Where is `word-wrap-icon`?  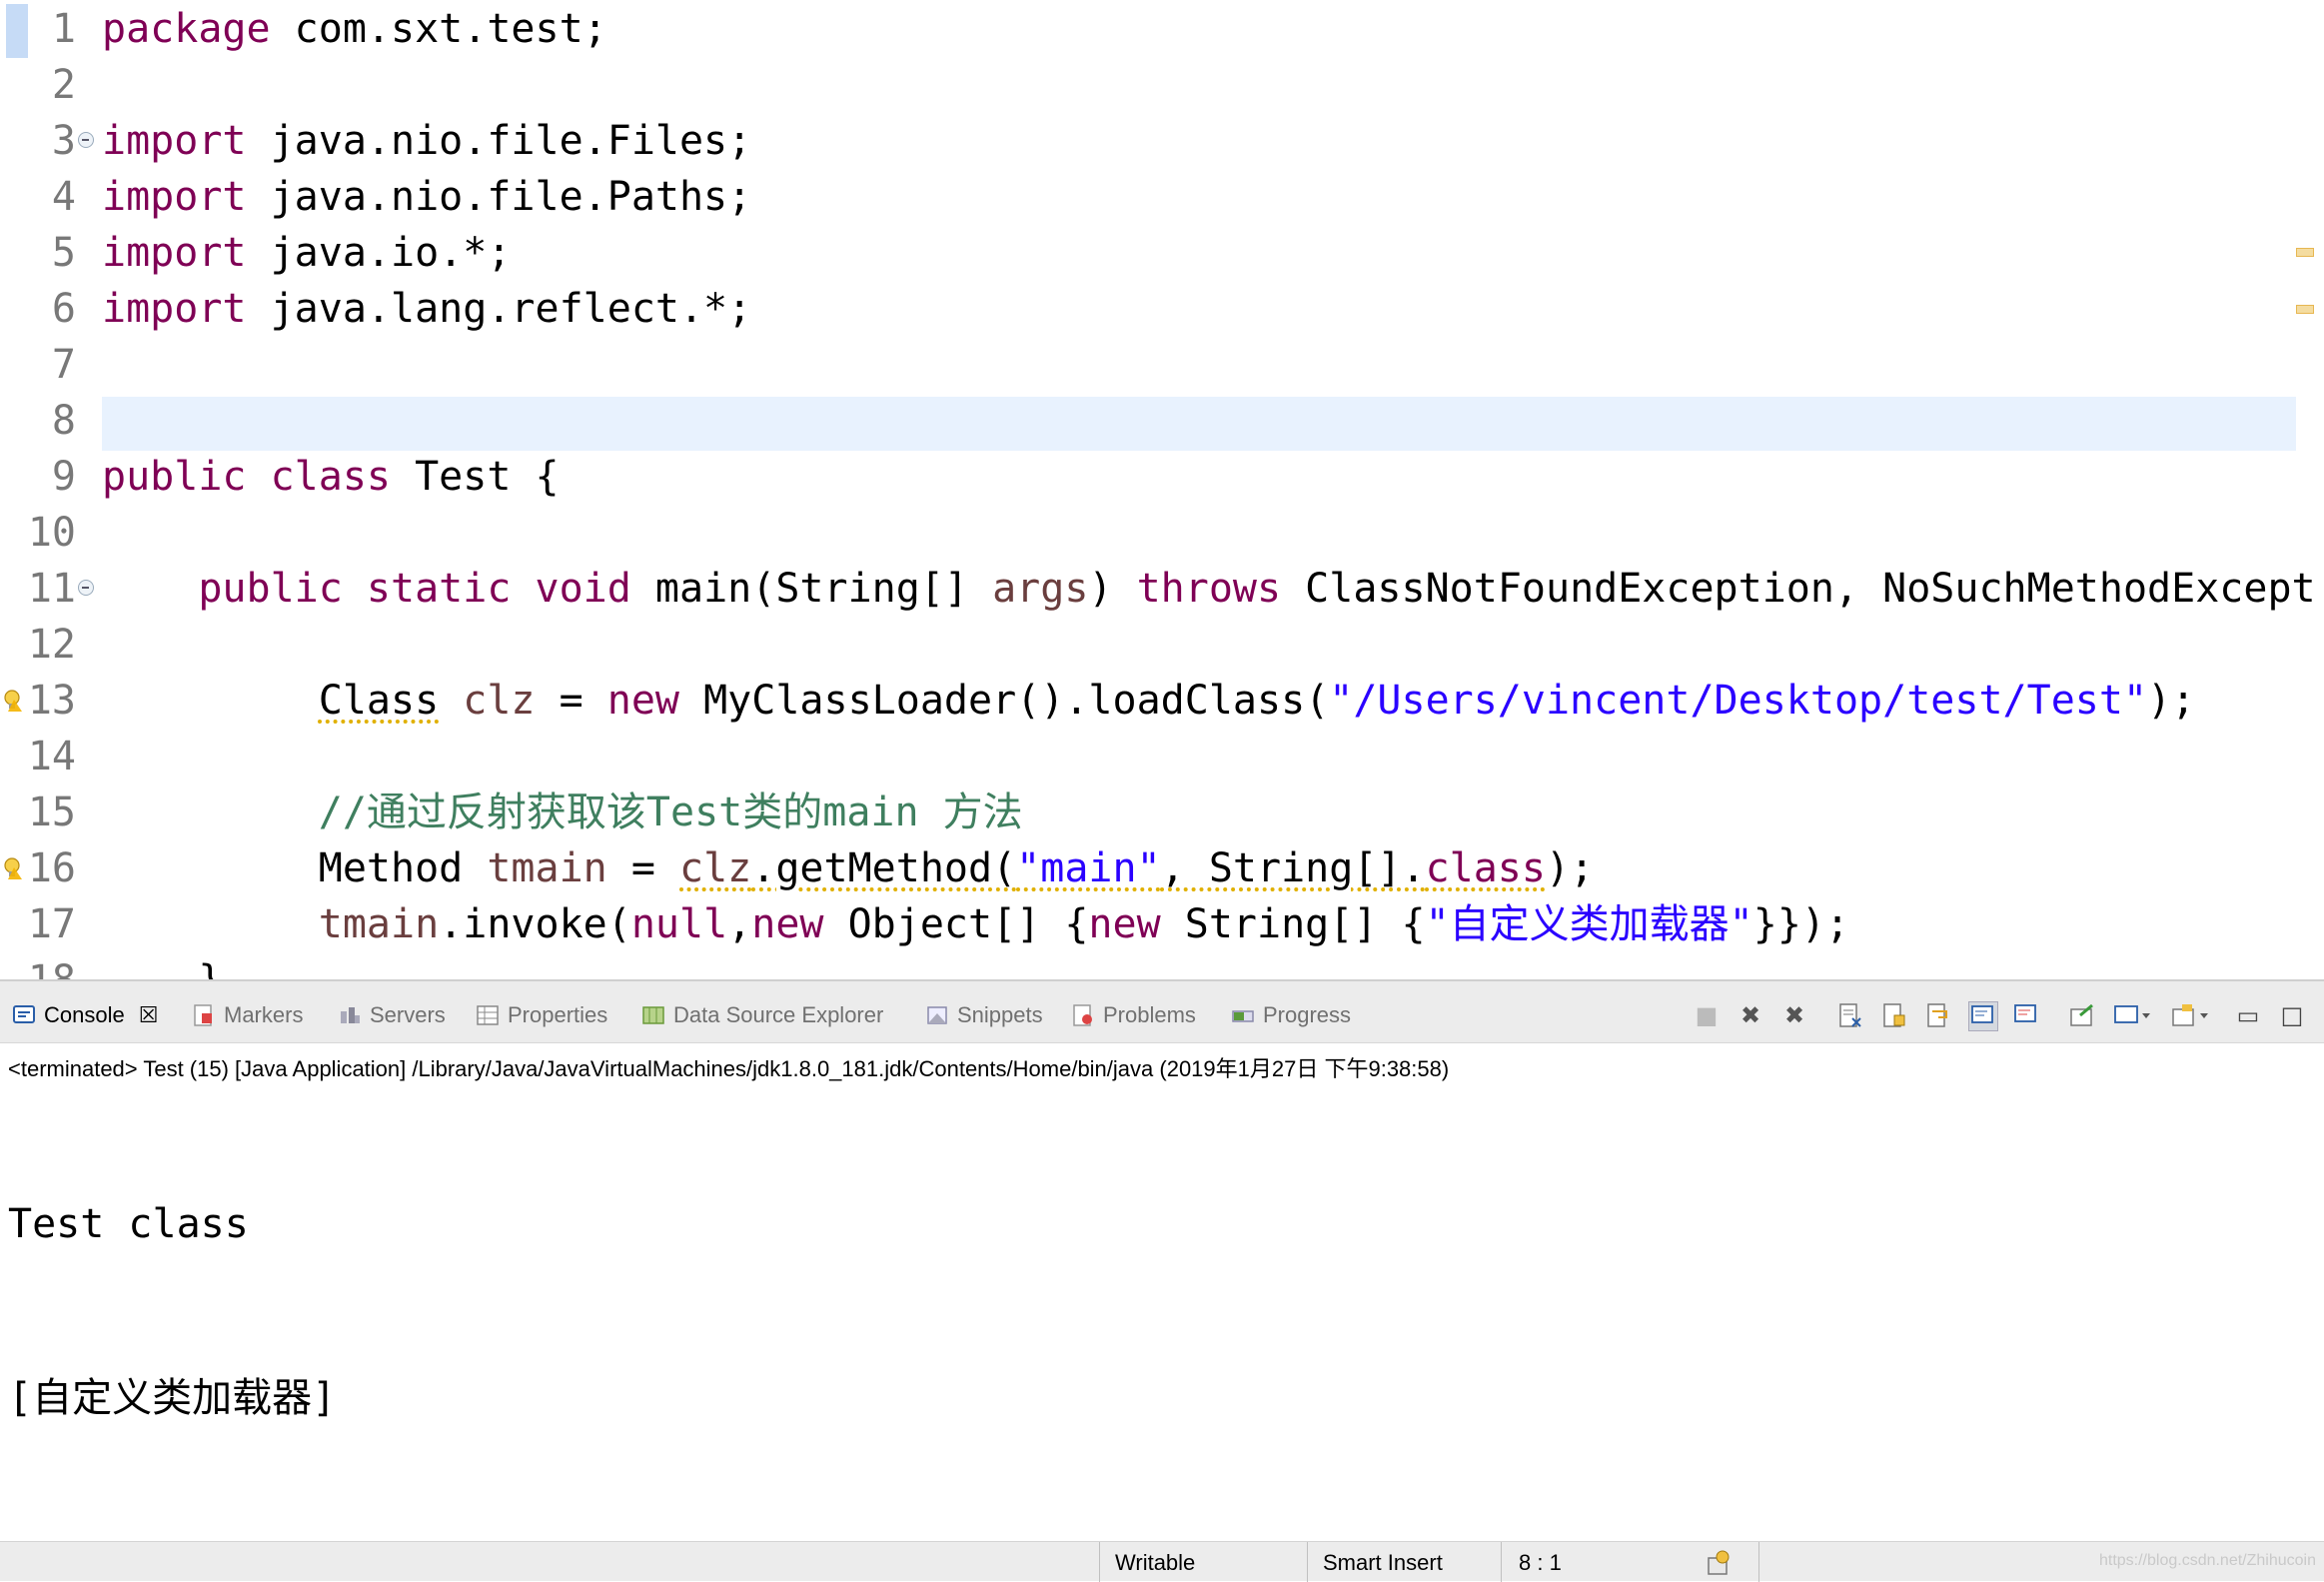
word-wrap-icon is located at coordinates (1938, 1015).